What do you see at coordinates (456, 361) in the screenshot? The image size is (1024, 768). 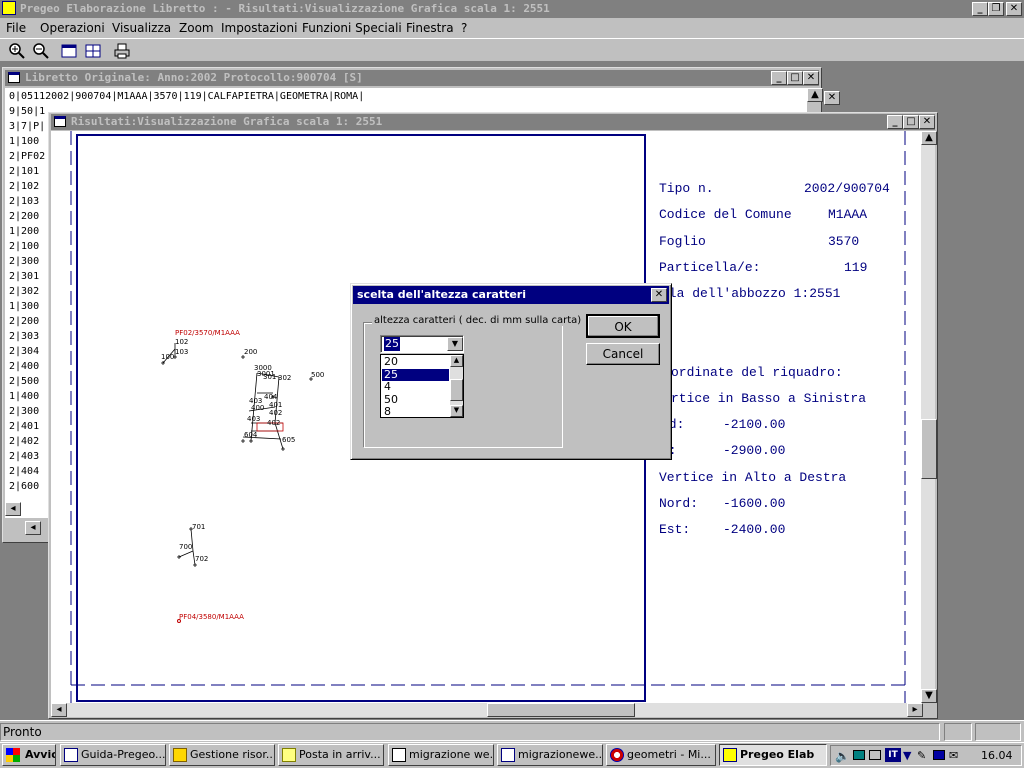 I see `list-scroll-up-button: ▲` at bounding box center [456, 361].